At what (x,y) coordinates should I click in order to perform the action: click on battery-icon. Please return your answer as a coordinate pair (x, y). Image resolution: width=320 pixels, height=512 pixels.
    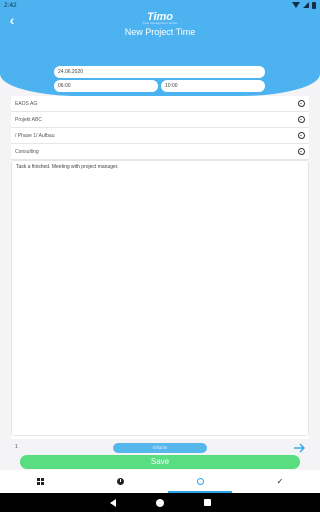
    Looking at the image, I should click on (314, 5).